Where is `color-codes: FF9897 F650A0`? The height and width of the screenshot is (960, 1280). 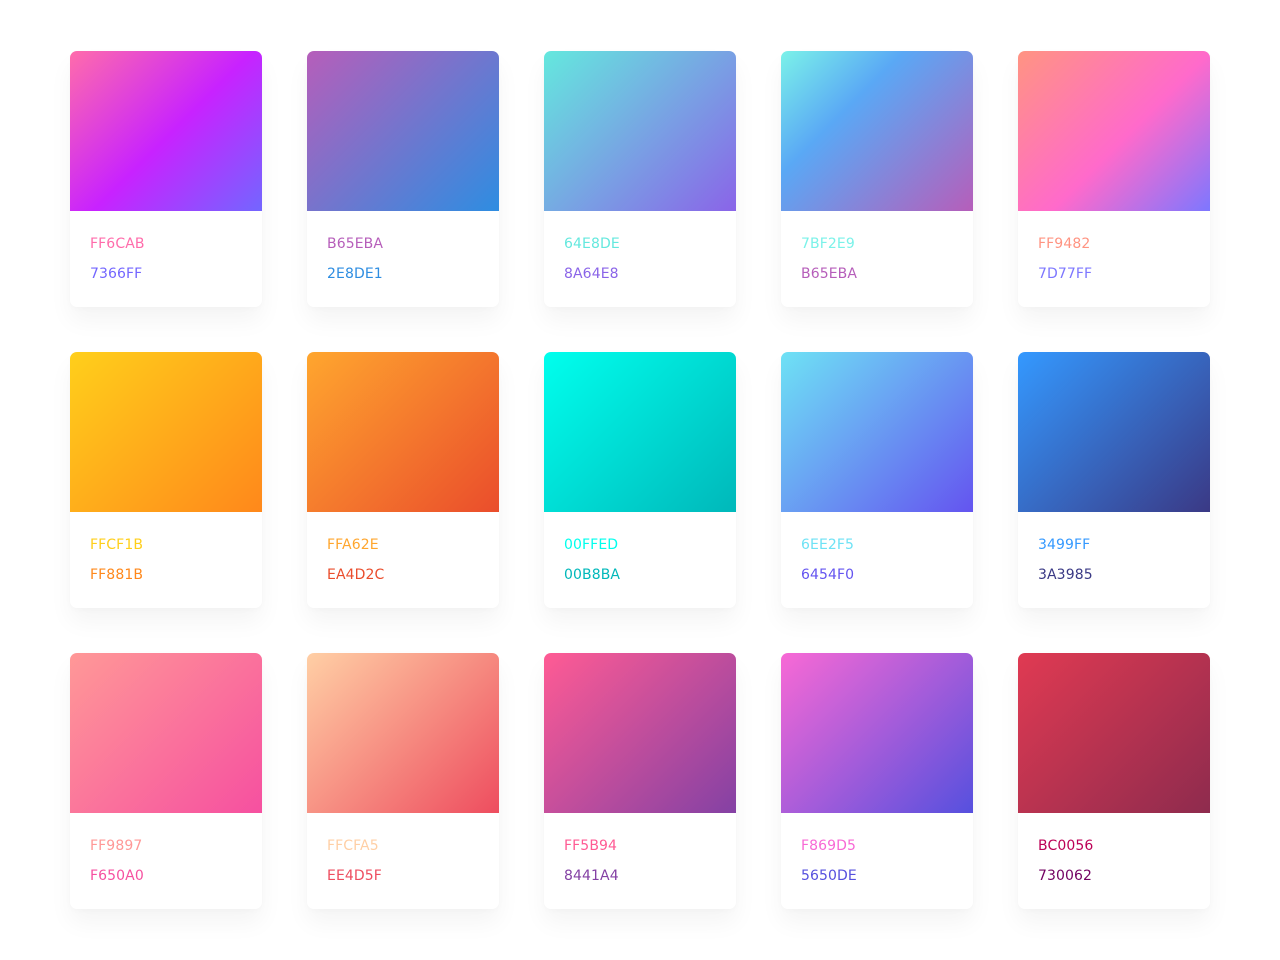
color-codes: FF9897 F650A0 is located at coordinates (166, 848).